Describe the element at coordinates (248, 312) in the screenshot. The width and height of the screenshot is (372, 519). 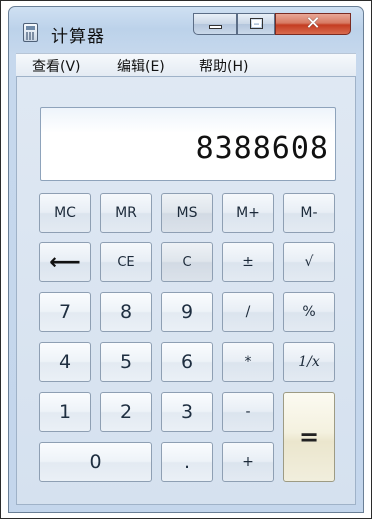
I see `divide-button: /` at that location.